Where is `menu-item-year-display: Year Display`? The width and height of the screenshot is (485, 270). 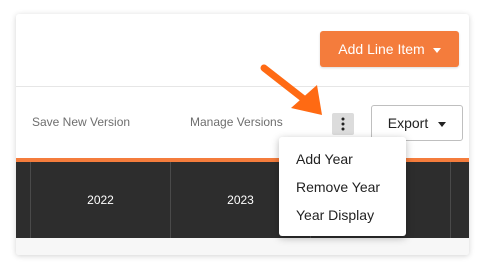
menu-item-year-display: Year Display is located at coordinates (342, 215).